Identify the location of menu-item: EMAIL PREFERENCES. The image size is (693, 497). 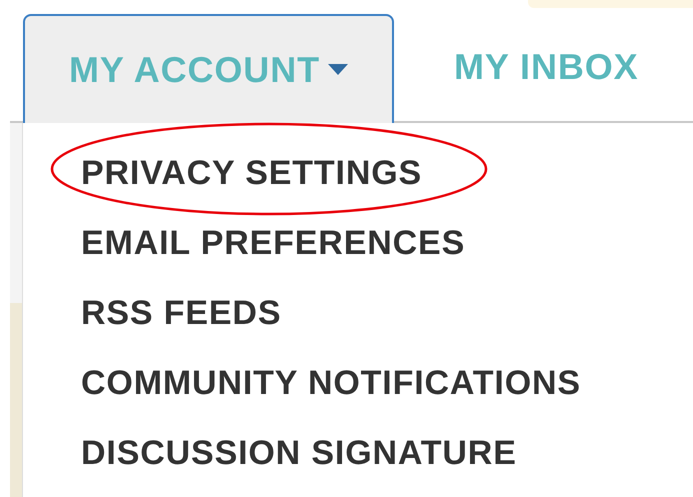
(273, 243).